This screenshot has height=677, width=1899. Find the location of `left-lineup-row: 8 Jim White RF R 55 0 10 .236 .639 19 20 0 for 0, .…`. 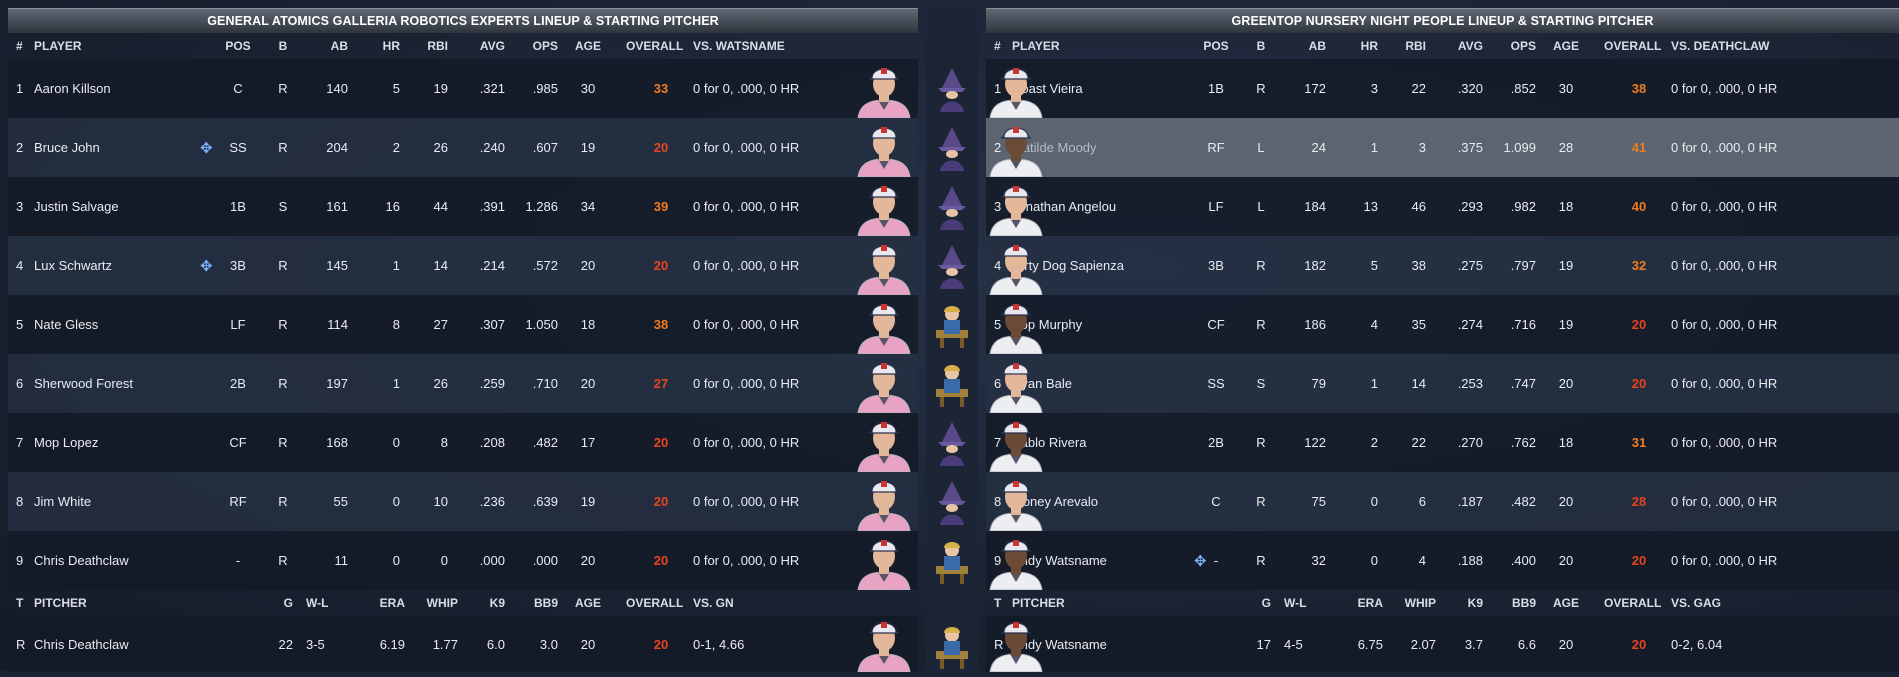

left-lineup-row: 8 Jim White RF R 55 0 10 .236 .639 19 20 0 for 0, .… is located at coordinates (463, 502).